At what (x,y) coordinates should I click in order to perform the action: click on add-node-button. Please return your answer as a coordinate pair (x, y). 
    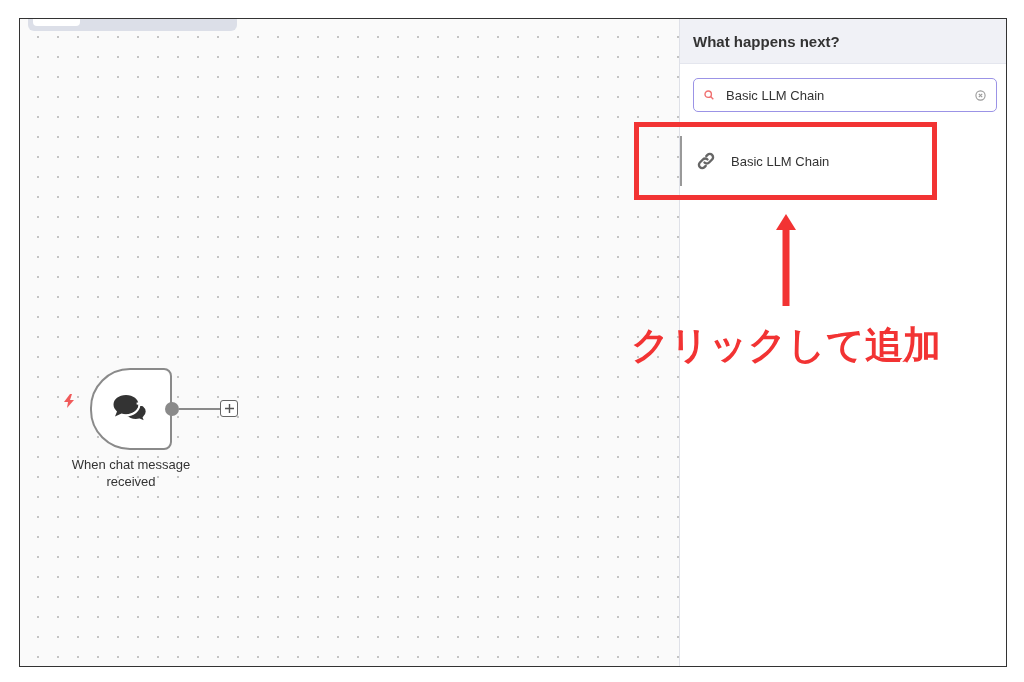
    Looking at the image, I should click on (229, 408).